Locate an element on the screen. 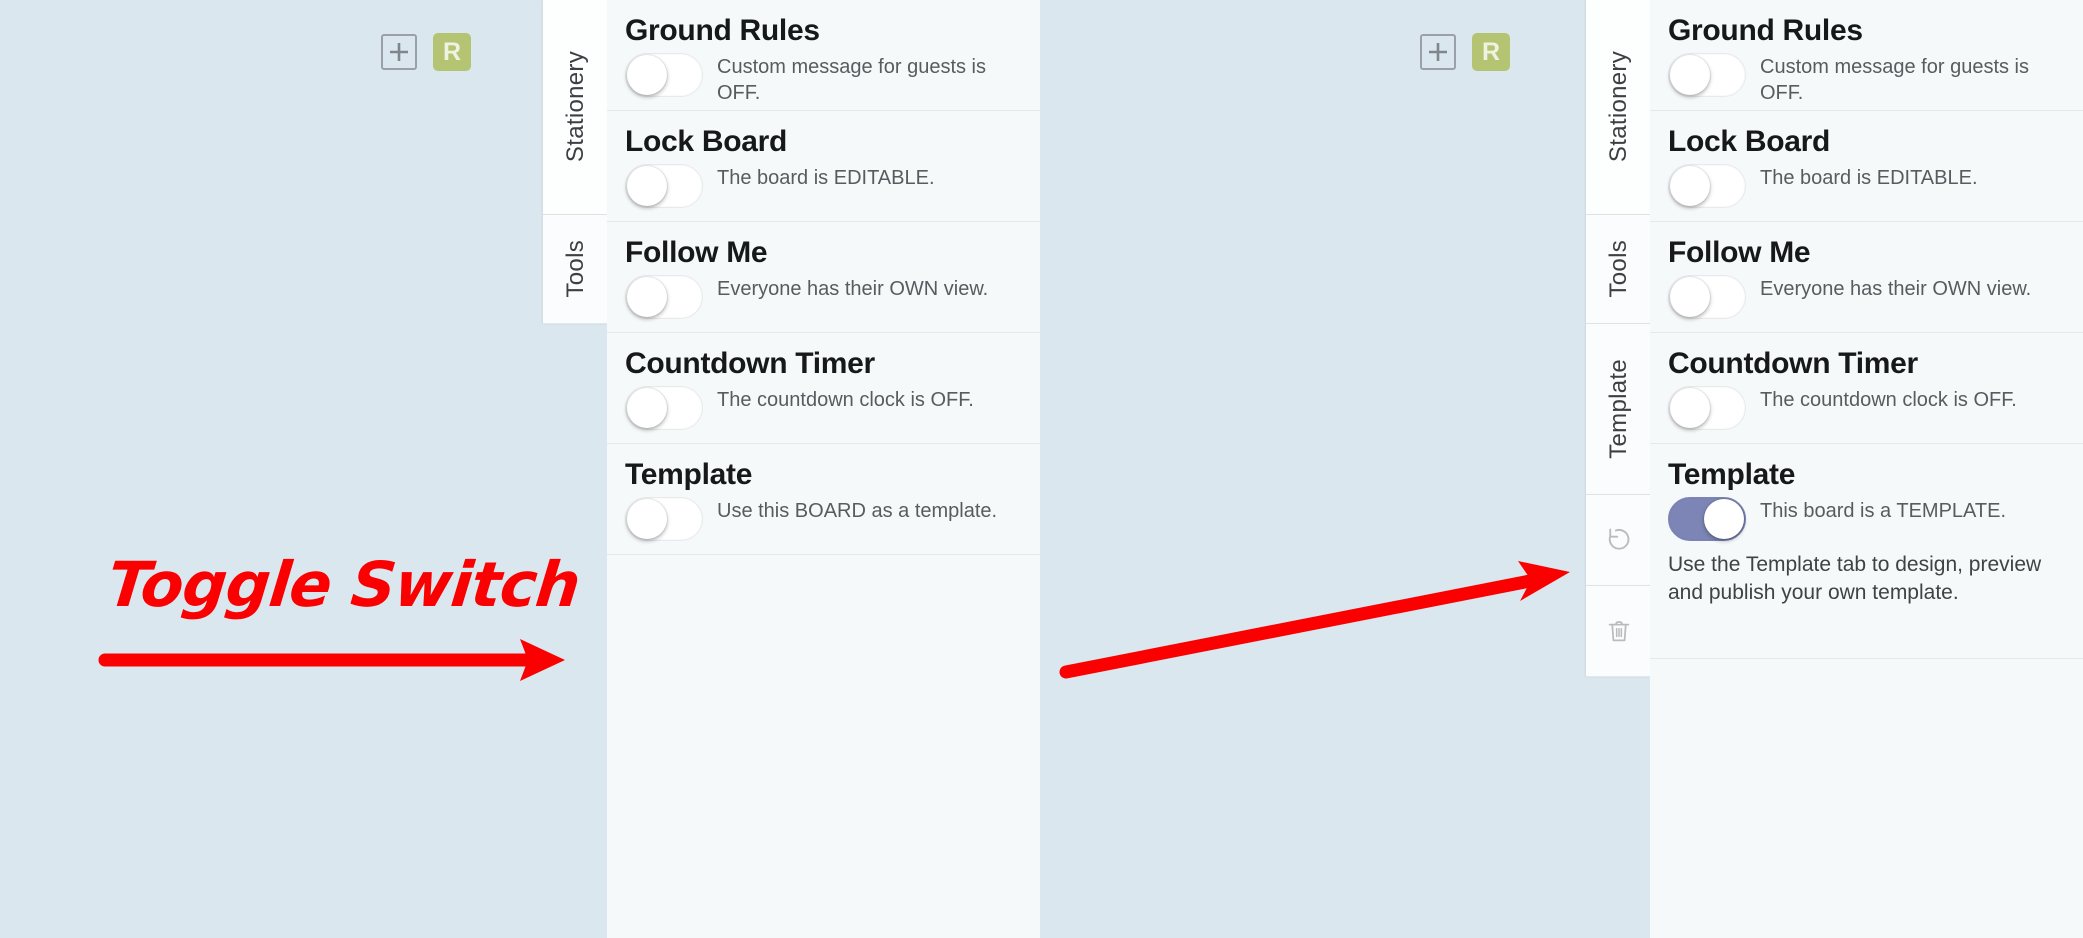 This screenshot has height=938, width=2083. card-description: This board is a TEMPLATE. is located at coordinates (1883, 511).